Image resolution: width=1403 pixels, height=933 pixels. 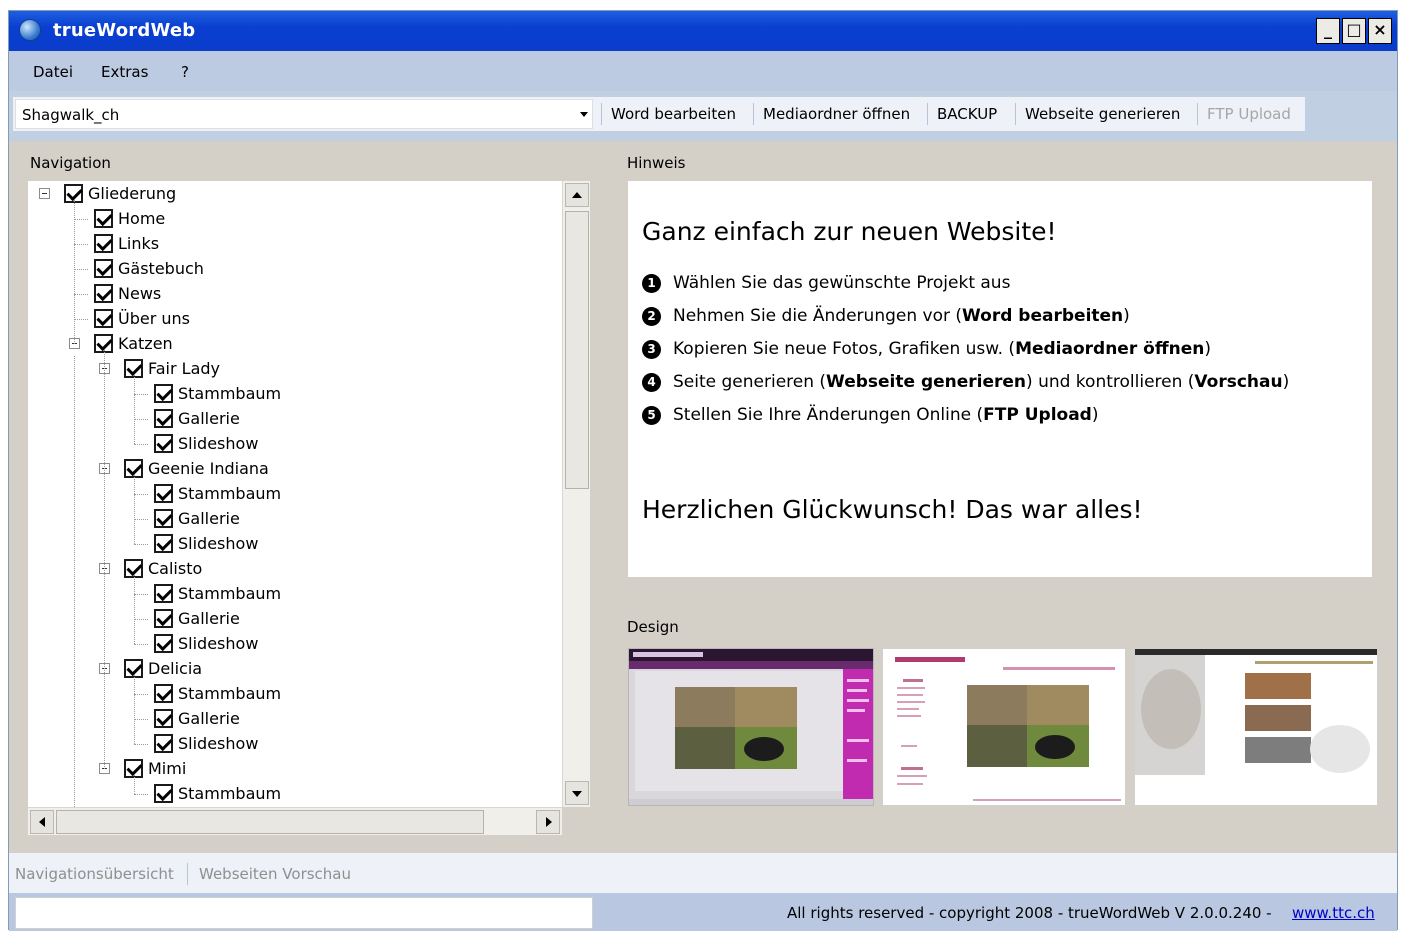 I want to click on tree-item: Home, so click(x=298, y=219).